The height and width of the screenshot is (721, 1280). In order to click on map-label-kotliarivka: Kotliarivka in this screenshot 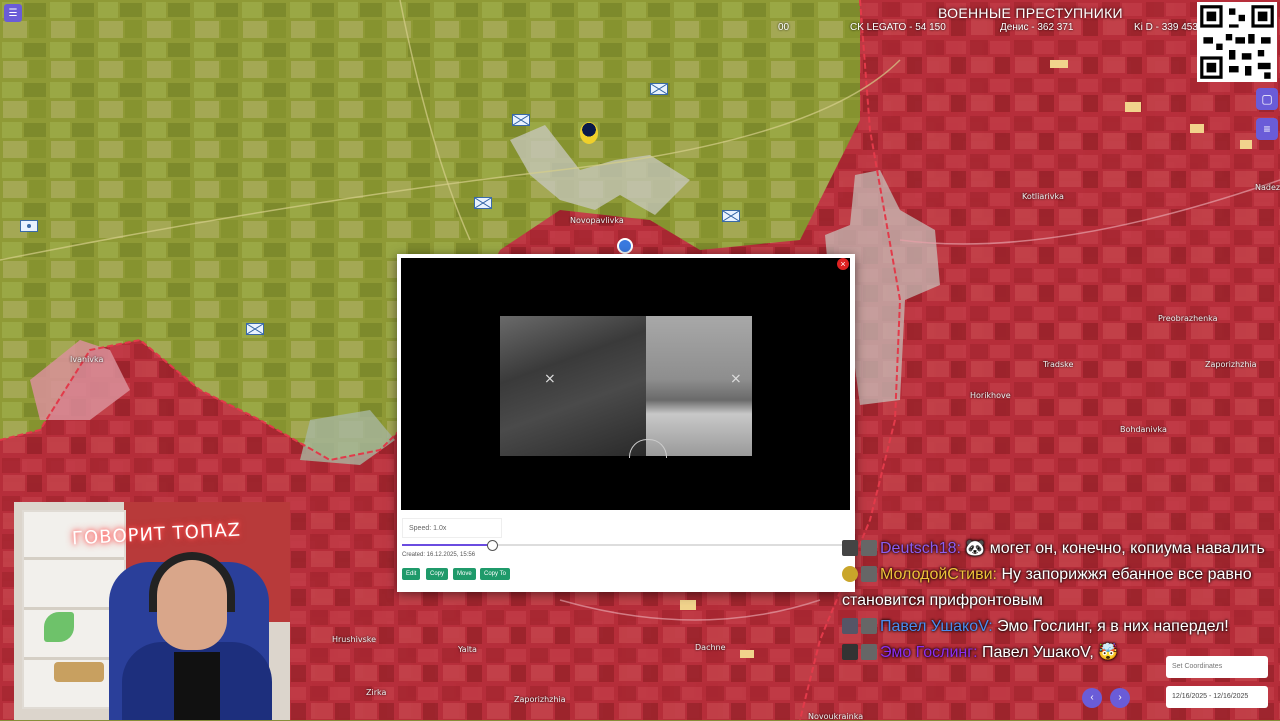, I will do `click(1043, 196)`.